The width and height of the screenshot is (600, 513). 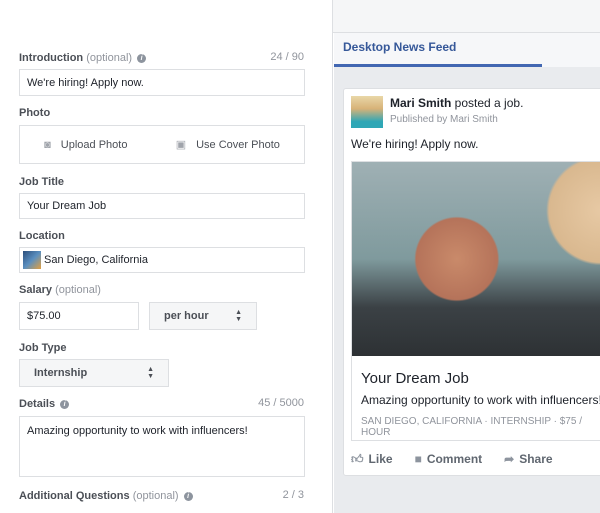 What do you see at coordinates (47, 144) in the screenshot?
I see `camera-icon: ◙` at bounding box center [47, 144].